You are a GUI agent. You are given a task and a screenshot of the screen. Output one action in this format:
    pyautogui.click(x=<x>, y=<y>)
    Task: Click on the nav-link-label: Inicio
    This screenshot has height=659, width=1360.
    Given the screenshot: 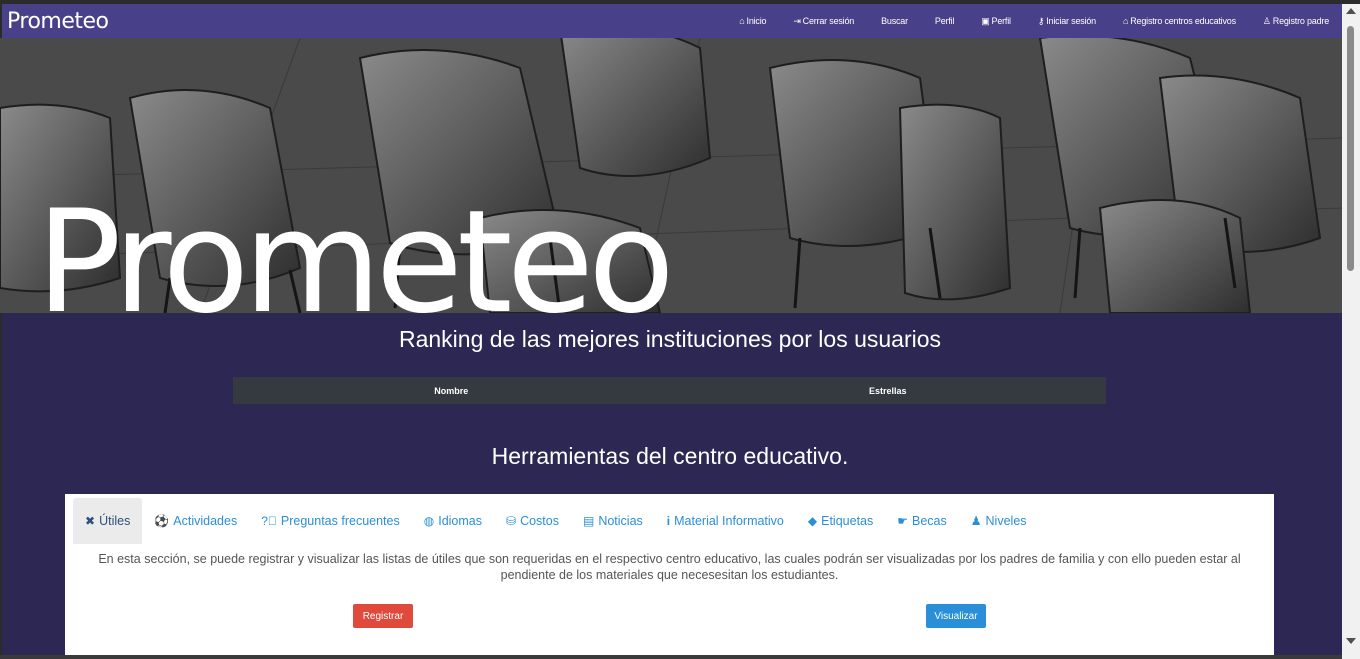 What is the action you would take?
    pyautogui.click(x=756, y=21)
    